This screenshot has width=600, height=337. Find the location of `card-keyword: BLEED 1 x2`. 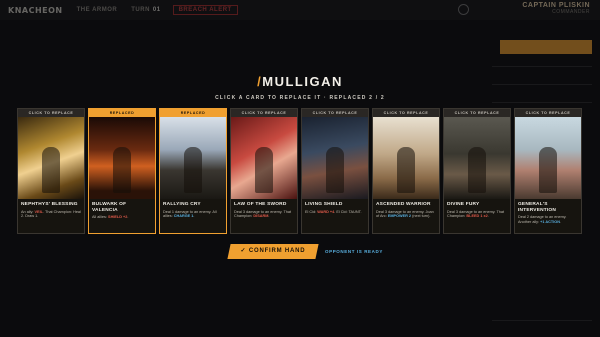

card-keyword: BLEED 1 x2 is located at coordinates (477, 216).